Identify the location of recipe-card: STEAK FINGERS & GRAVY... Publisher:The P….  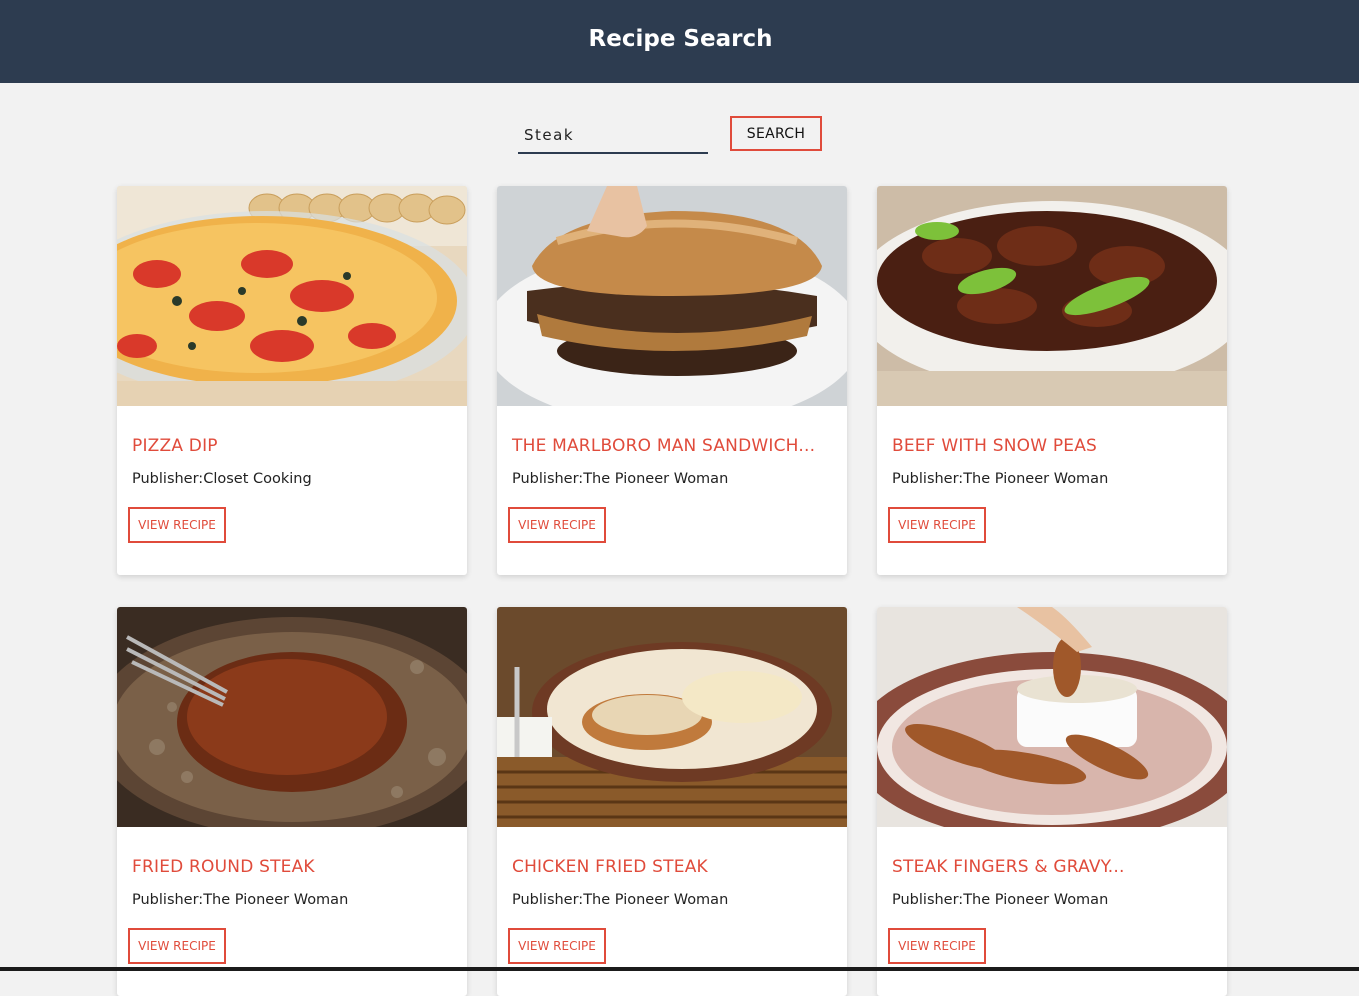
(1052, 801).